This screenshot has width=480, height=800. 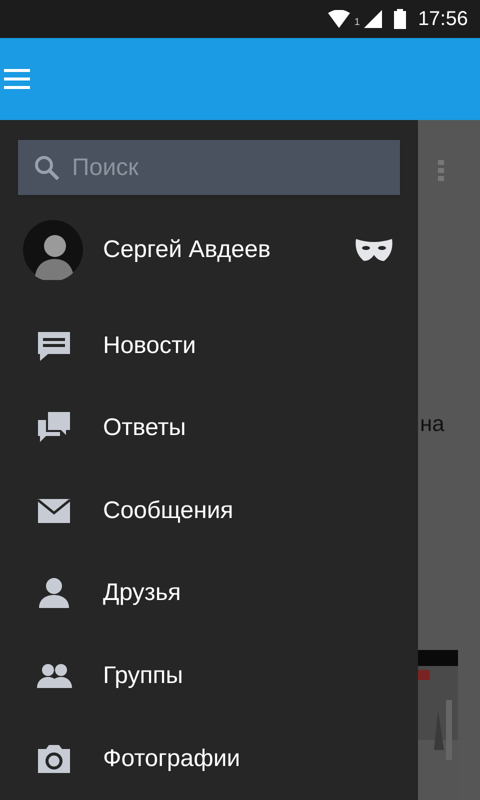 I want to click on drawer-item: Друзья, so click(x=209, y=593).